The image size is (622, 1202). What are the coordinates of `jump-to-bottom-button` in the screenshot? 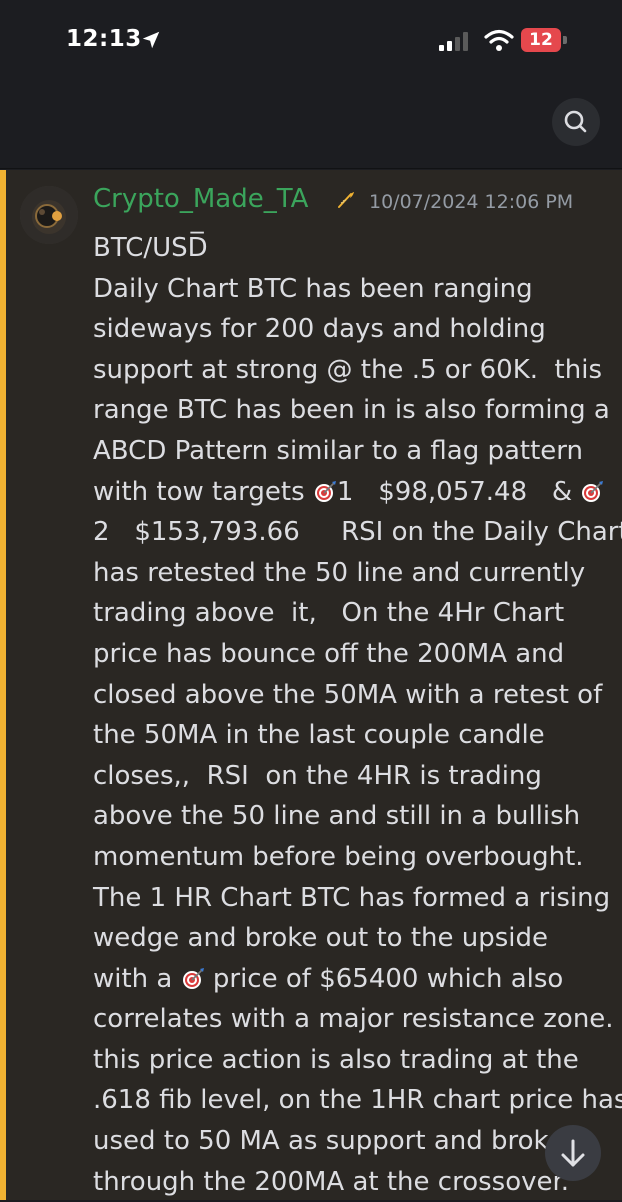 It's located at (573, 1153).